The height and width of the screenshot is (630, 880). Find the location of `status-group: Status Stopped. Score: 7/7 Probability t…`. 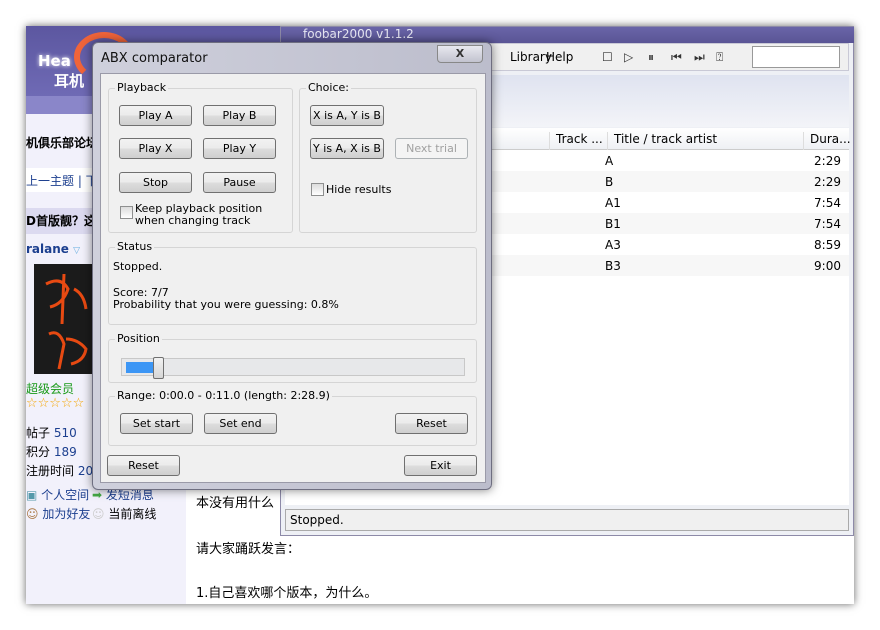

status-group: Status Stopped. Score: 7/7 Probability t… is located at coordinates (292, 282).